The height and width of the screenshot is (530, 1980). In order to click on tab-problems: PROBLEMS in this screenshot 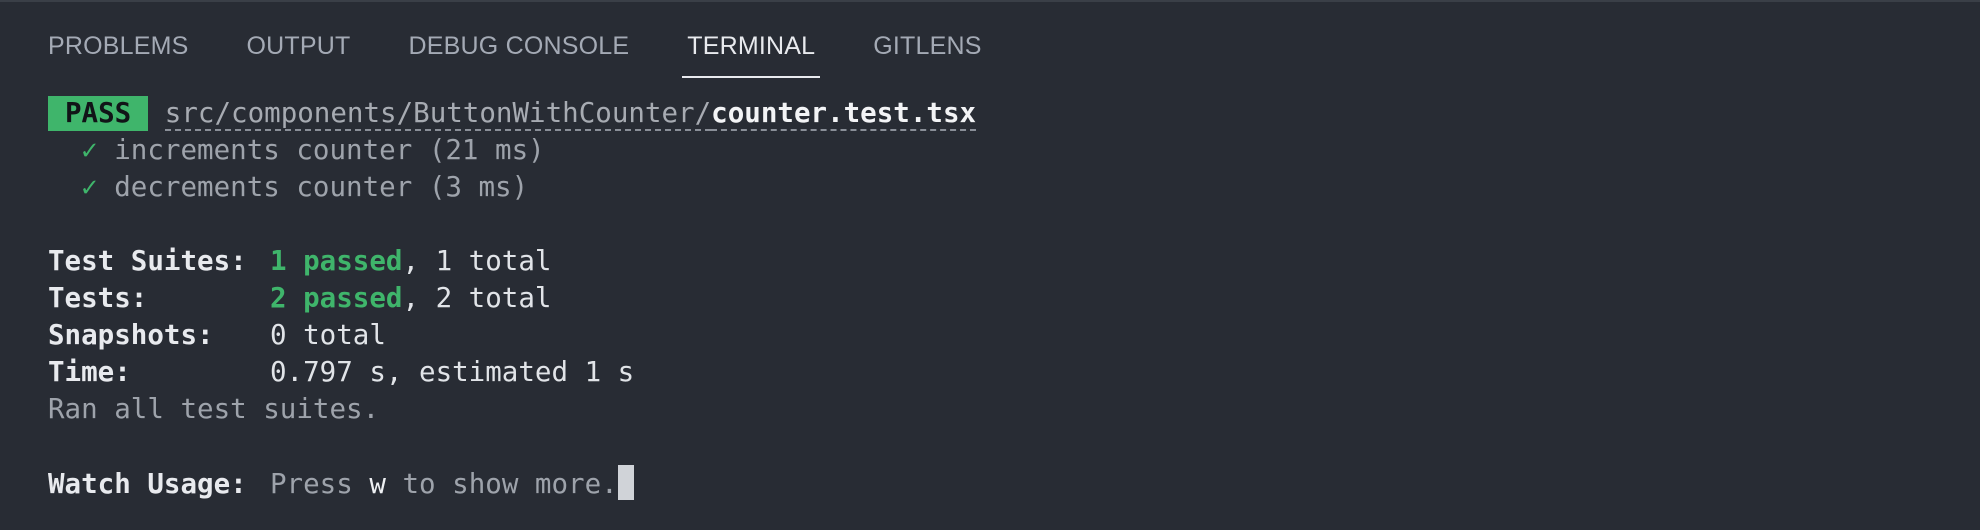, I will do `click(118, 40)`.